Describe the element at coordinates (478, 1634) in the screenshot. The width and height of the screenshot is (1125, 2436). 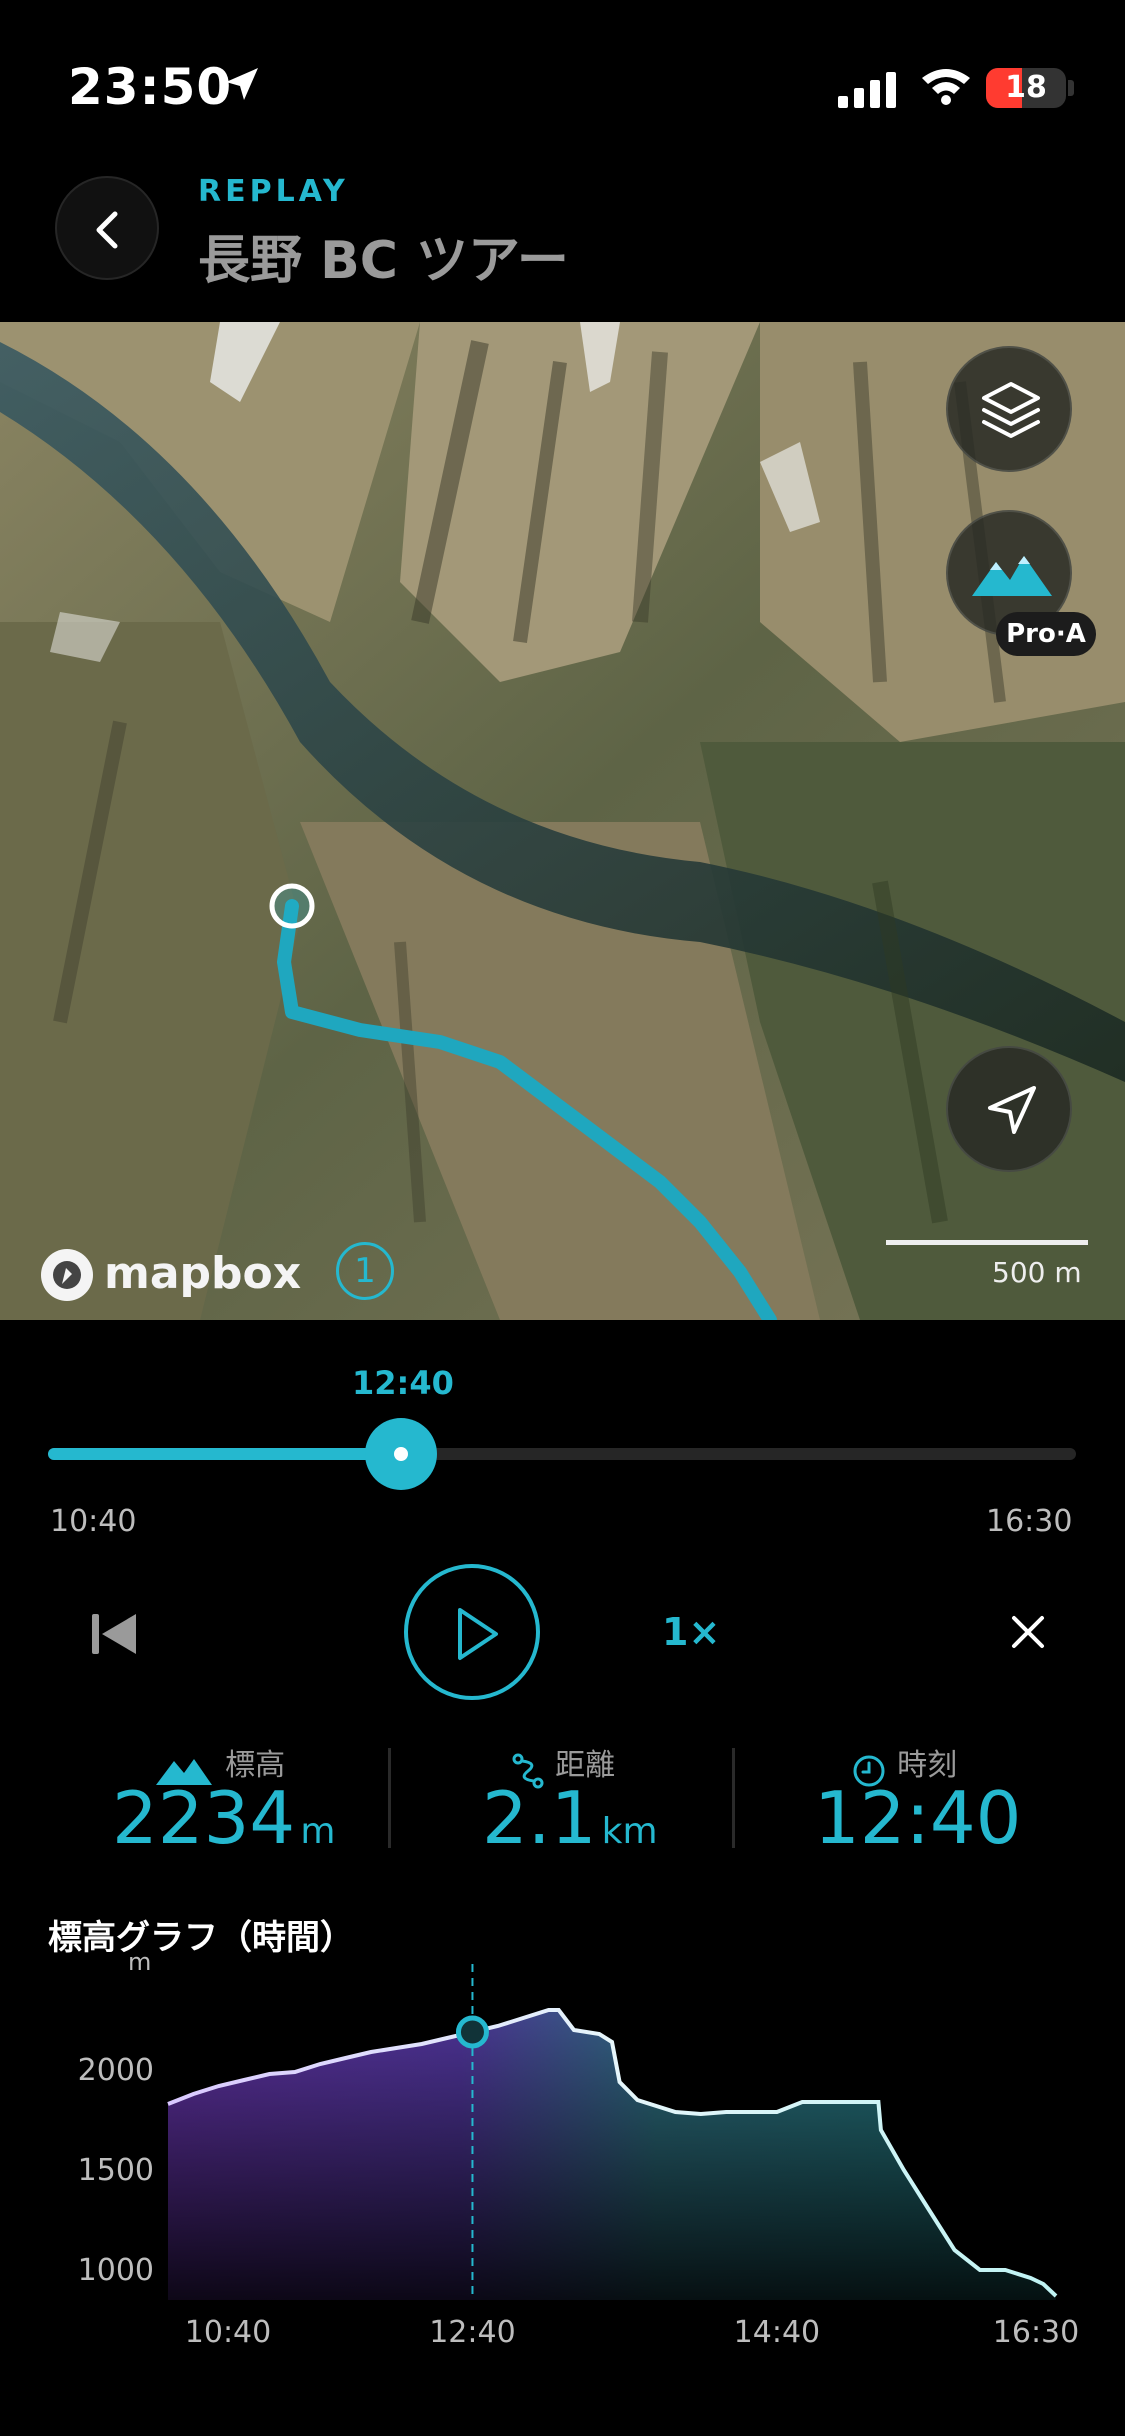
I see `play-icon` at that location.